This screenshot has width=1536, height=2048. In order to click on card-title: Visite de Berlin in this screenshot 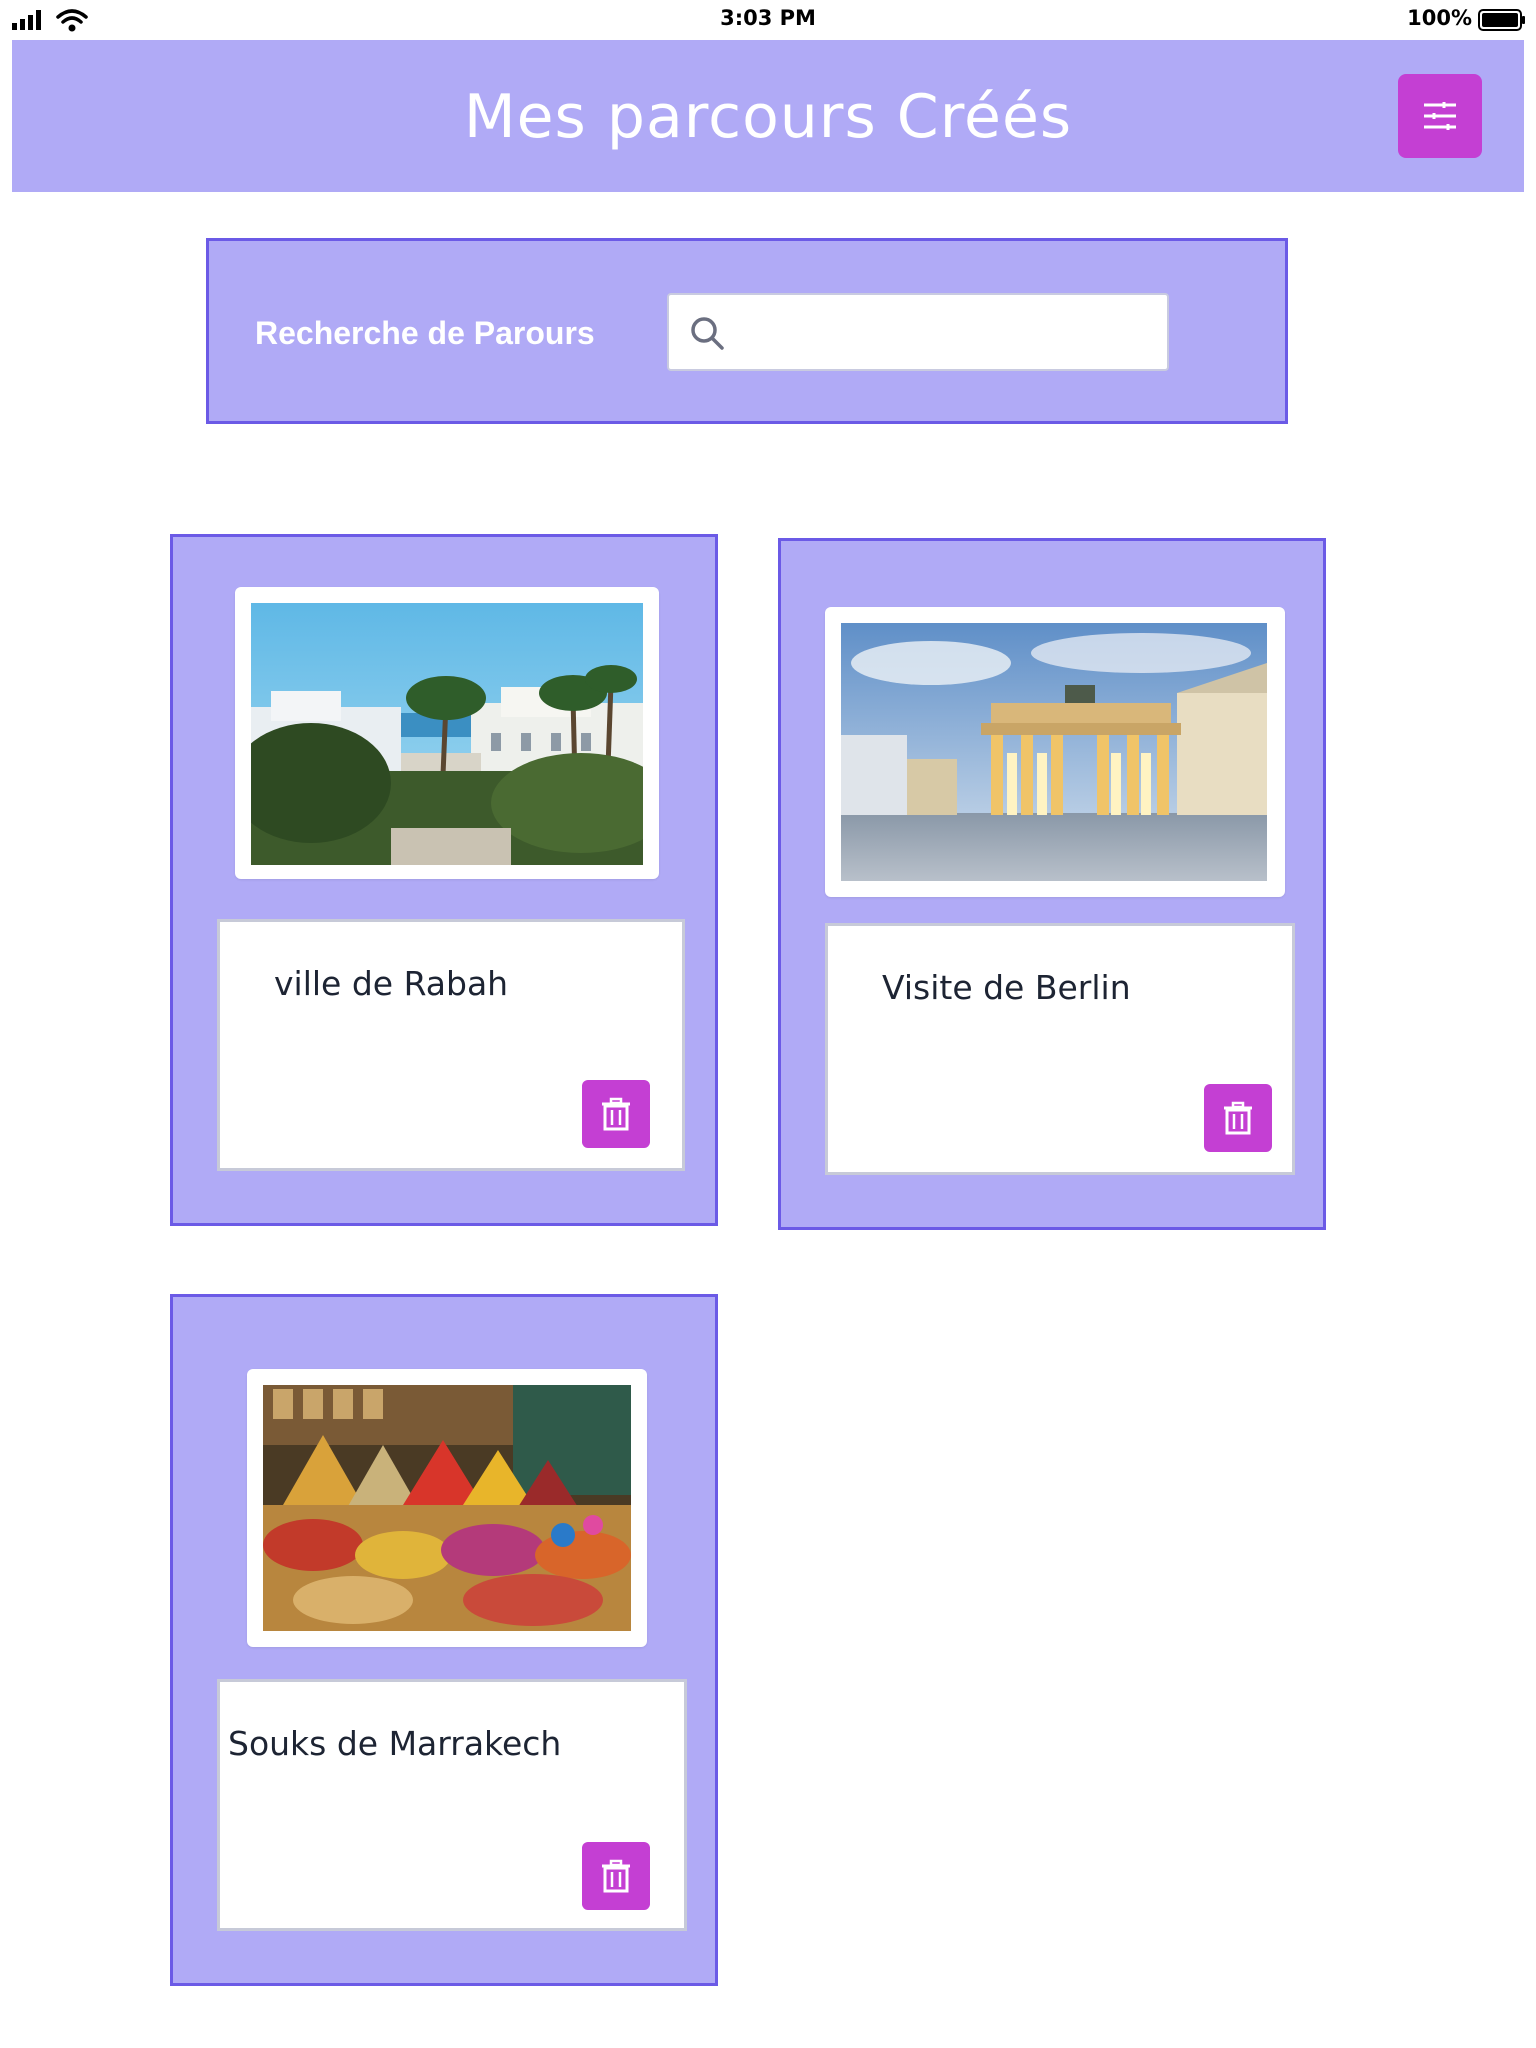, I will do `click(1006, 987)`.